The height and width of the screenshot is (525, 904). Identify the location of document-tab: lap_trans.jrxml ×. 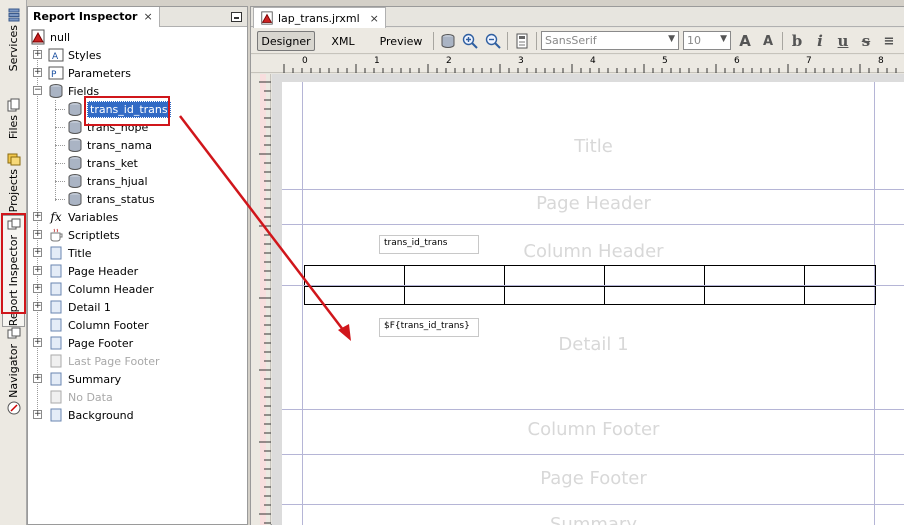
(319, 17).